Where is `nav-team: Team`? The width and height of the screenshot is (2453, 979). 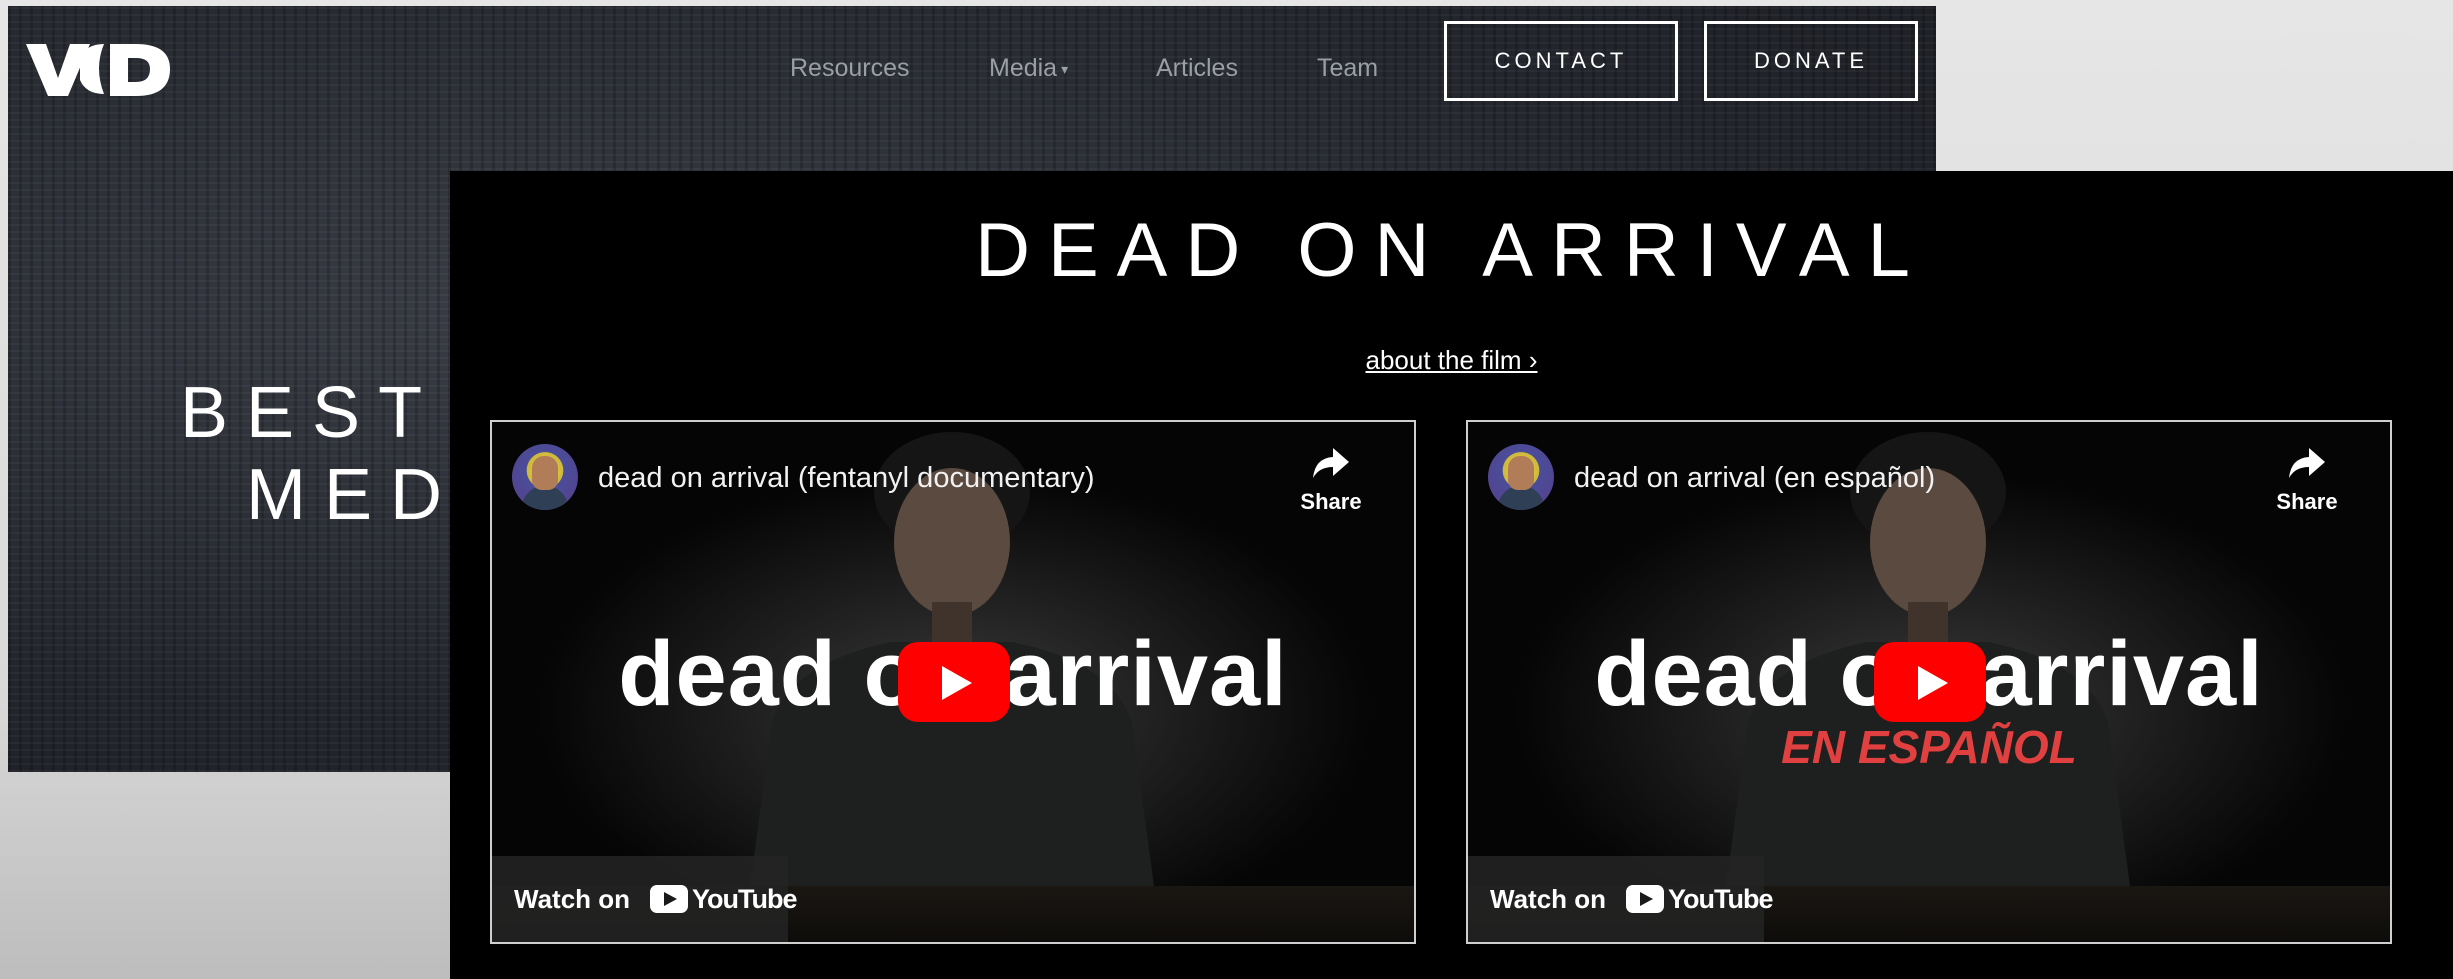
nav-team: Team is located at coordinates (1347, 68).